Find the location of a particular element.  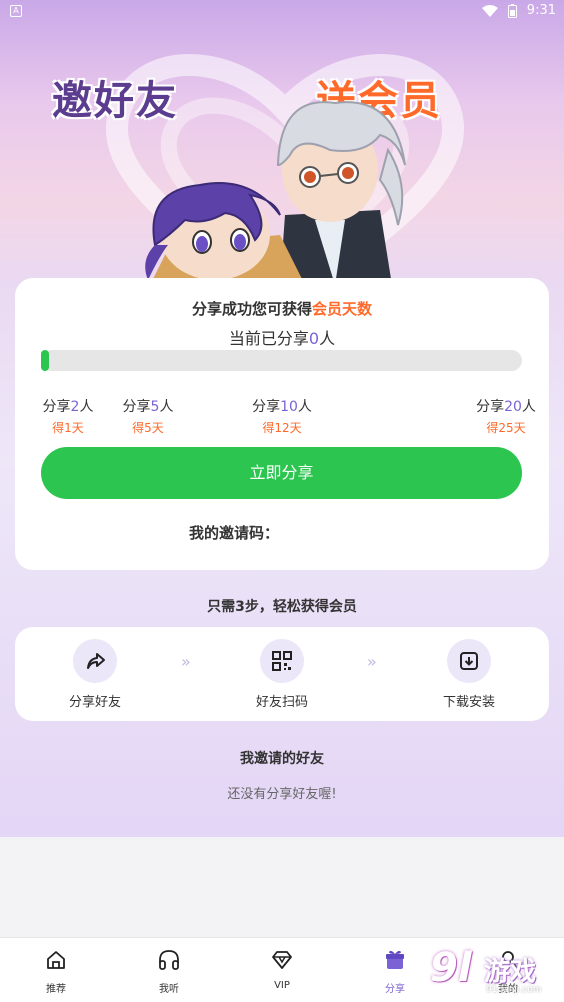

step-arrow-1: » is located at coordinates (186, 661).